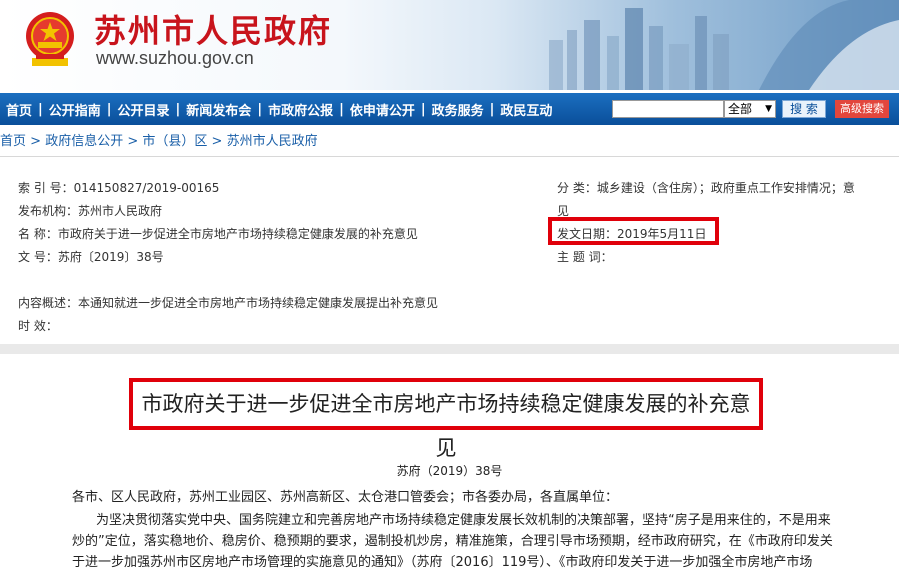  I want to click on meta-issuer: 发布机构：苏州市人民政府, so click(90, 211).